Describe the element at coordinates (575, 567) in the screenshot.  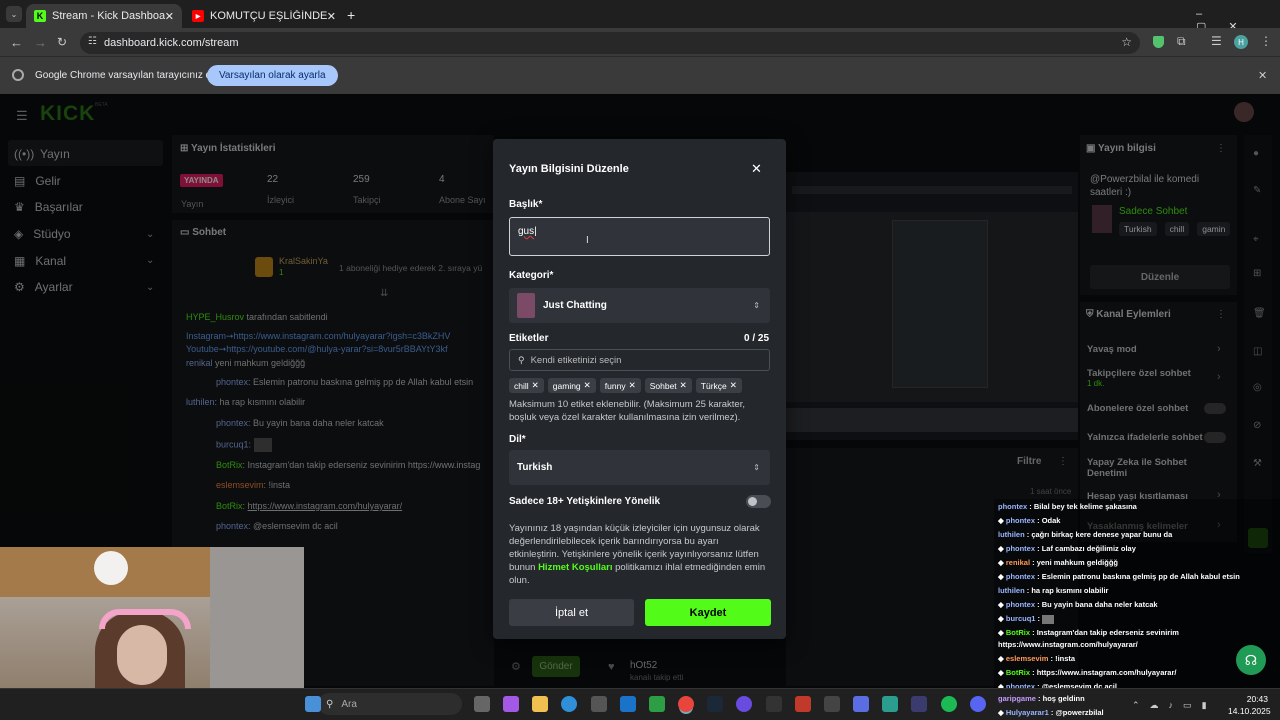
I see `terms-link: Hizmet Koşulları` at that location.